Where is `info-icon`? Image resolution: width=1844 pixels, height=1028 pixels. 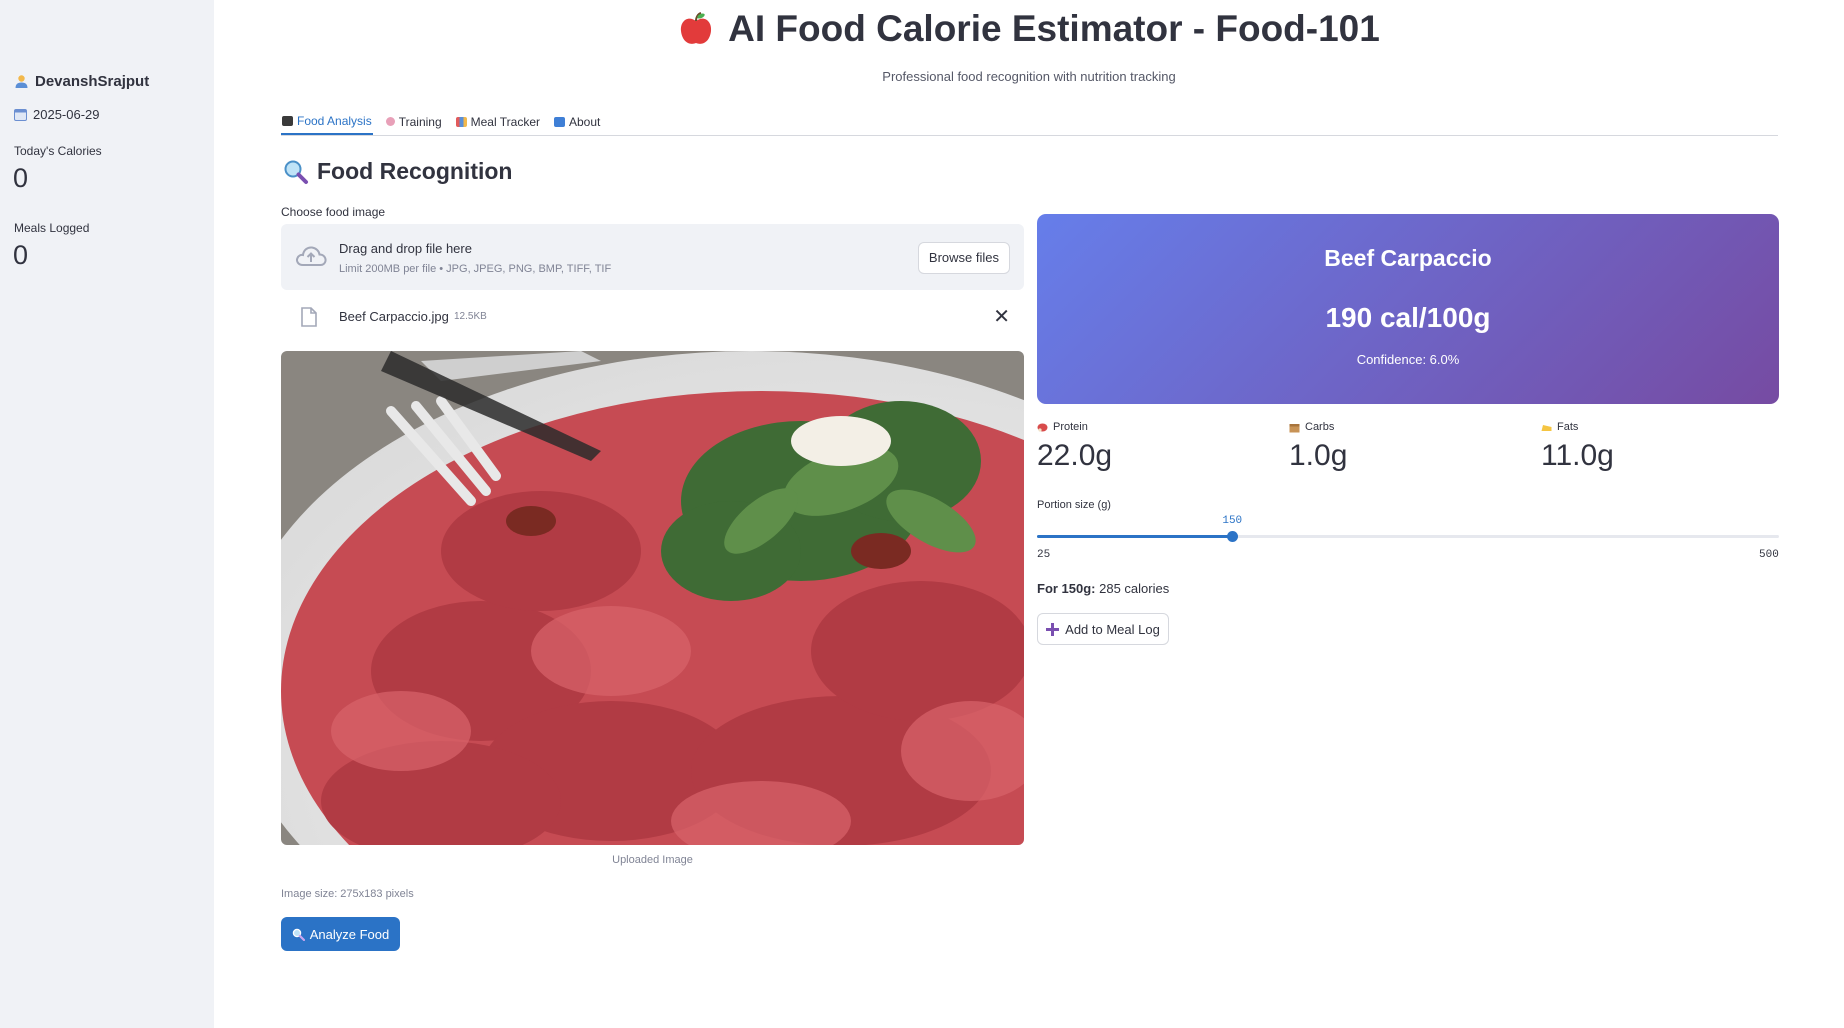
info-icon is located at coordinates (559, 121).